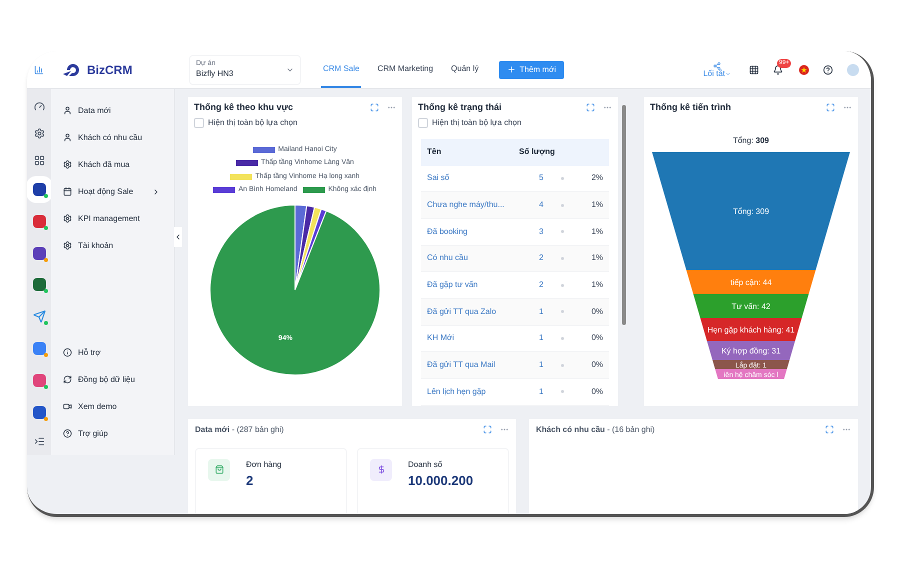 This screenshot has width=900, height=562. I want to click on stat-label: Doanh số, so click(426, 464).